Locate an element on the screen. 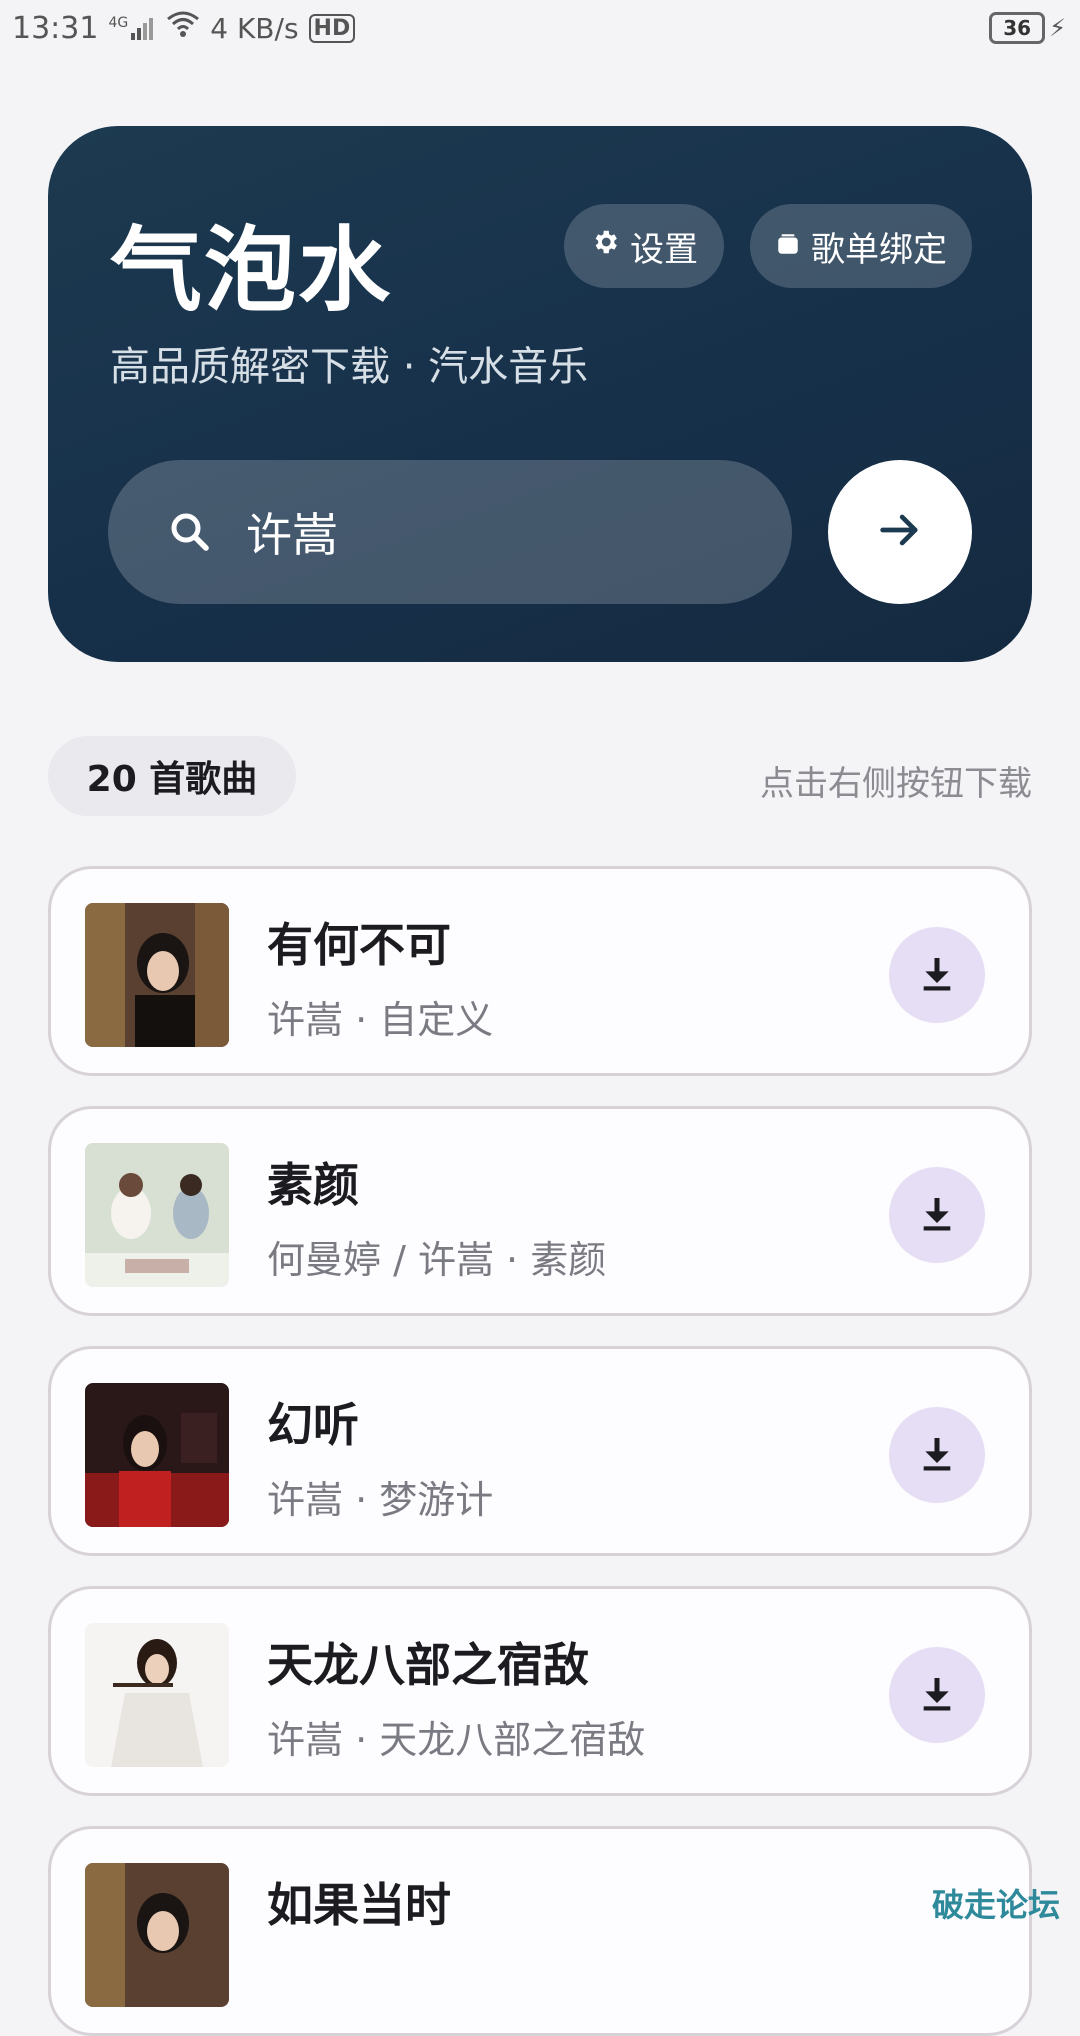 Image resolution: width=1080 pixels, height=2036 pixels. hd-icon: HD is located at coordinates (332, 28).